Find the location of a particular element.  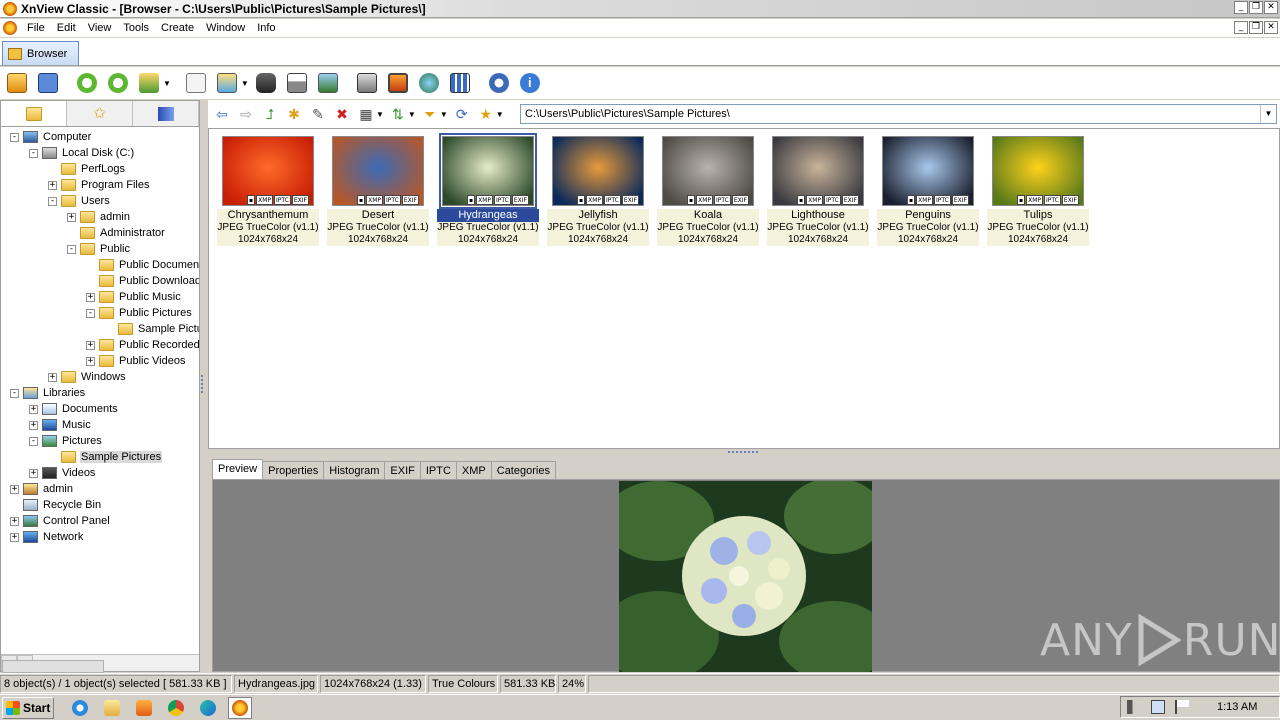

tree-node: Public Documents is located at coordinates (142, 265).